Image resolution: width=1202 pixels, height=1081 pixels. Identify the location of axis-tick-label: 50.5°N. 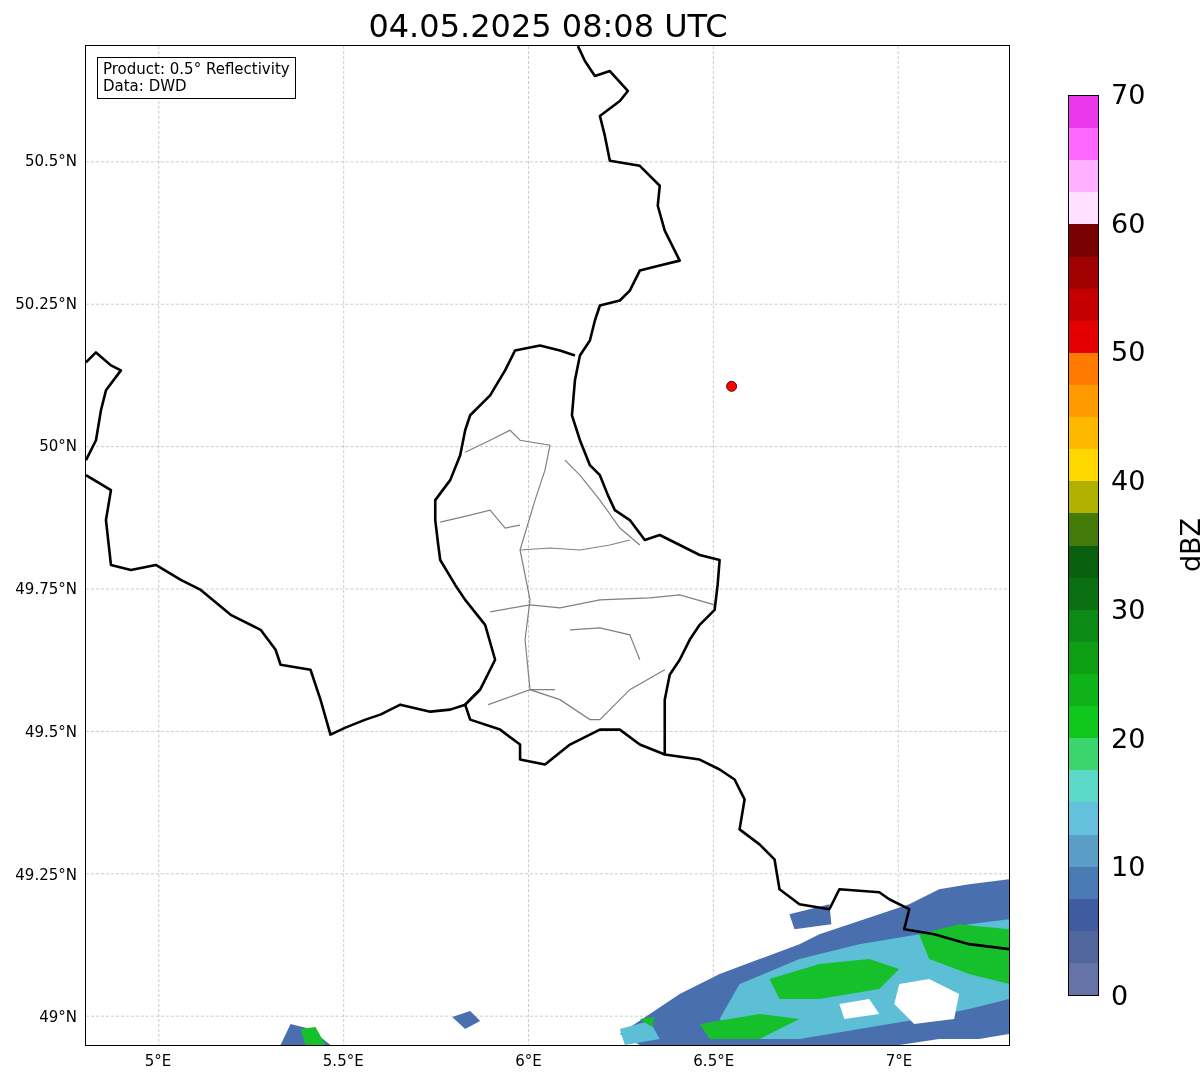
(50, 161).